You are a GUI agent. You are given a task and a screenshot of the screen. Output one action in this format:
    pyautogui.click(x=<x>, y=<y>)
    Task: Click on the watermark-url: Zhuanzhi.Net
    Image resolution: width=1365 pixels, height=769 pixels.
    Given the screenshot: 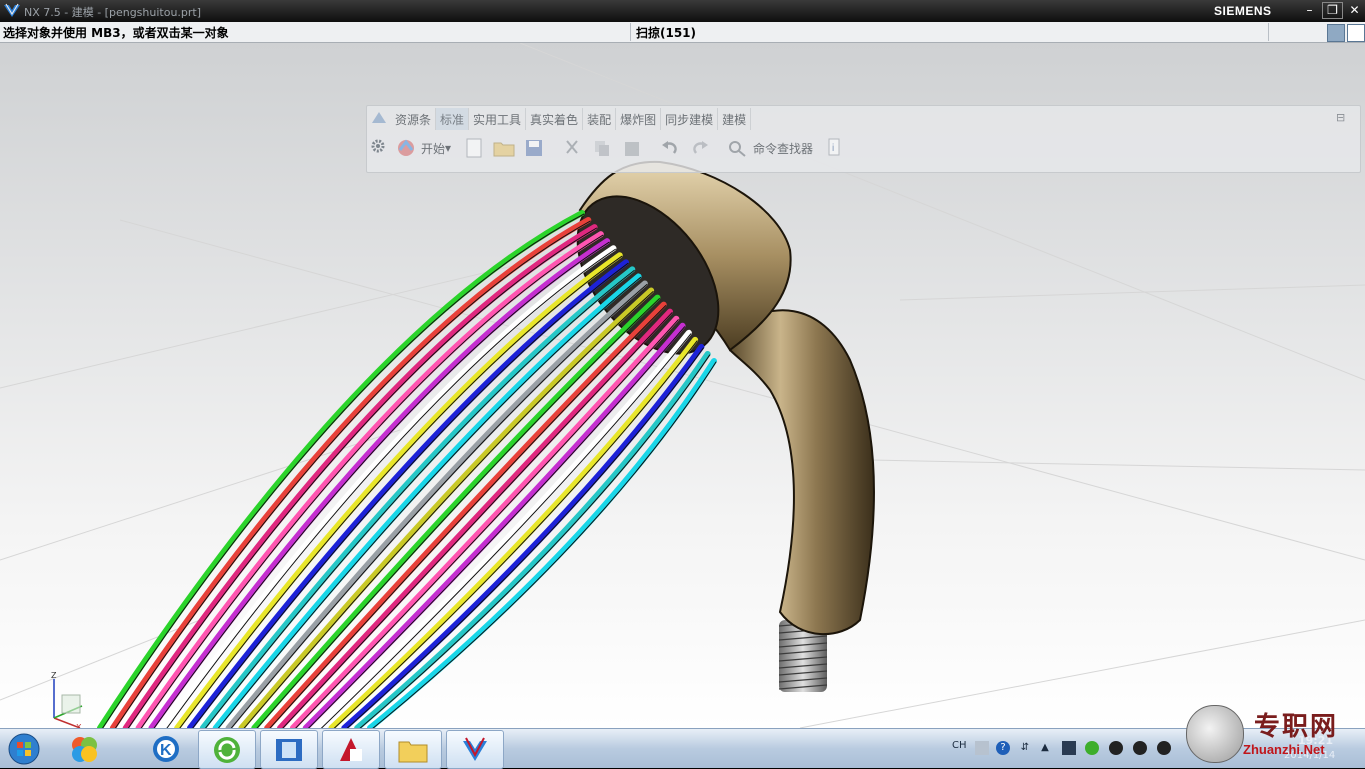 What is the action you would take?
    pyautogui.click(x=1284, y=749)
    